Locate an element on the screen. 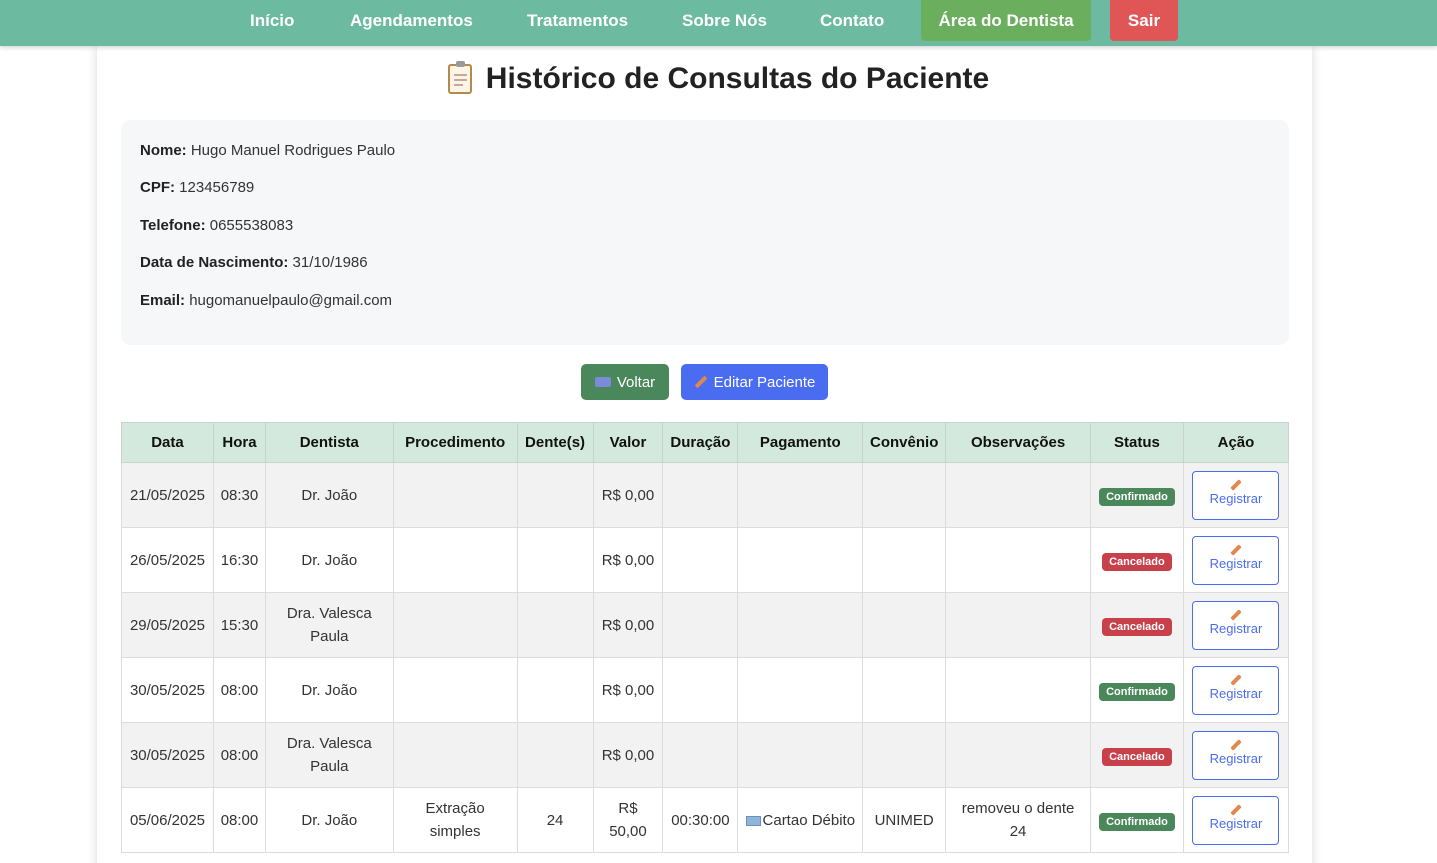 This screenshot has height=863, width=1437. patient-birth-label: Data de Nascimento: is located at coordinates (214, 262).